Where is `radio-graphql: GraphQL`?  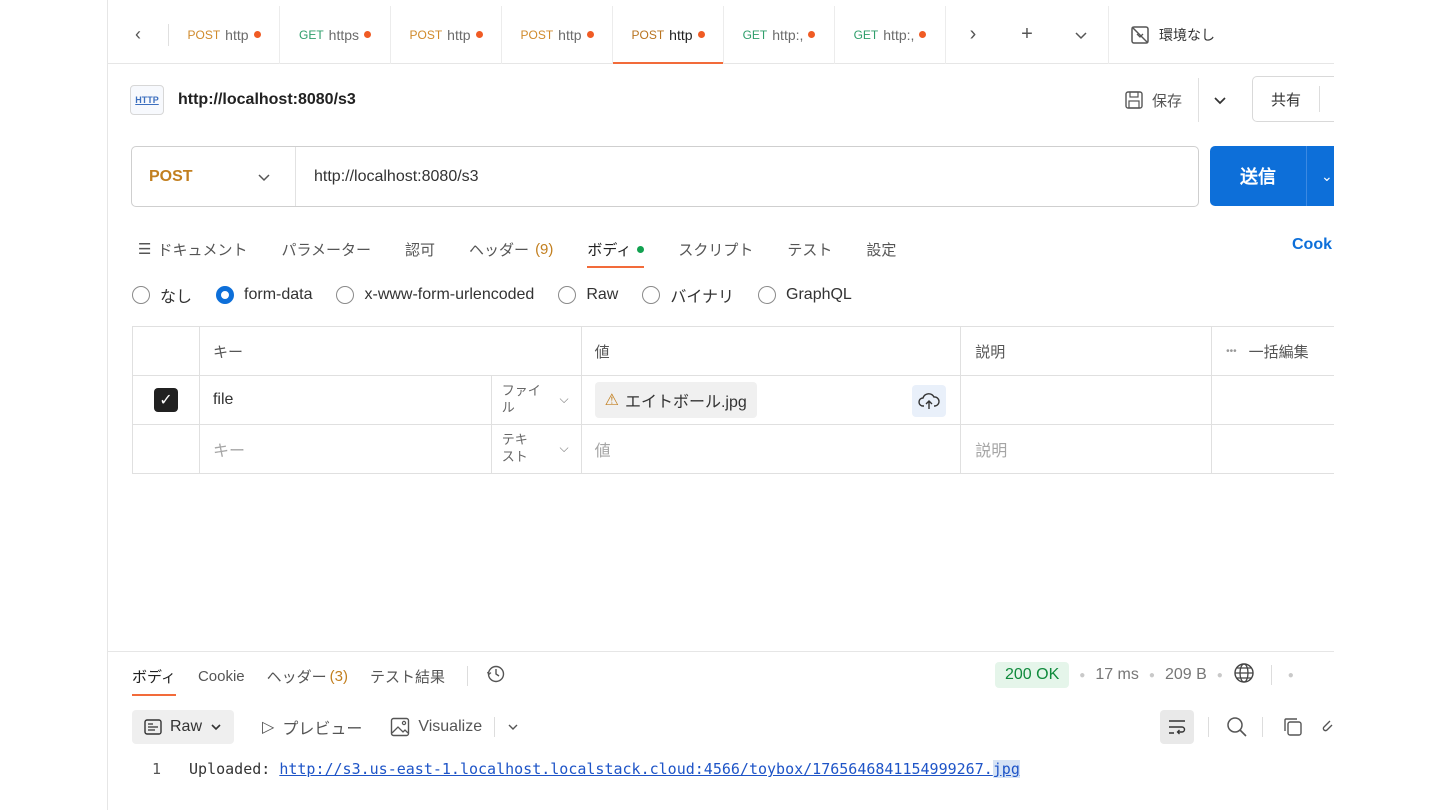
radio-graphql: GraphQL is located at coordinates (805, 295).